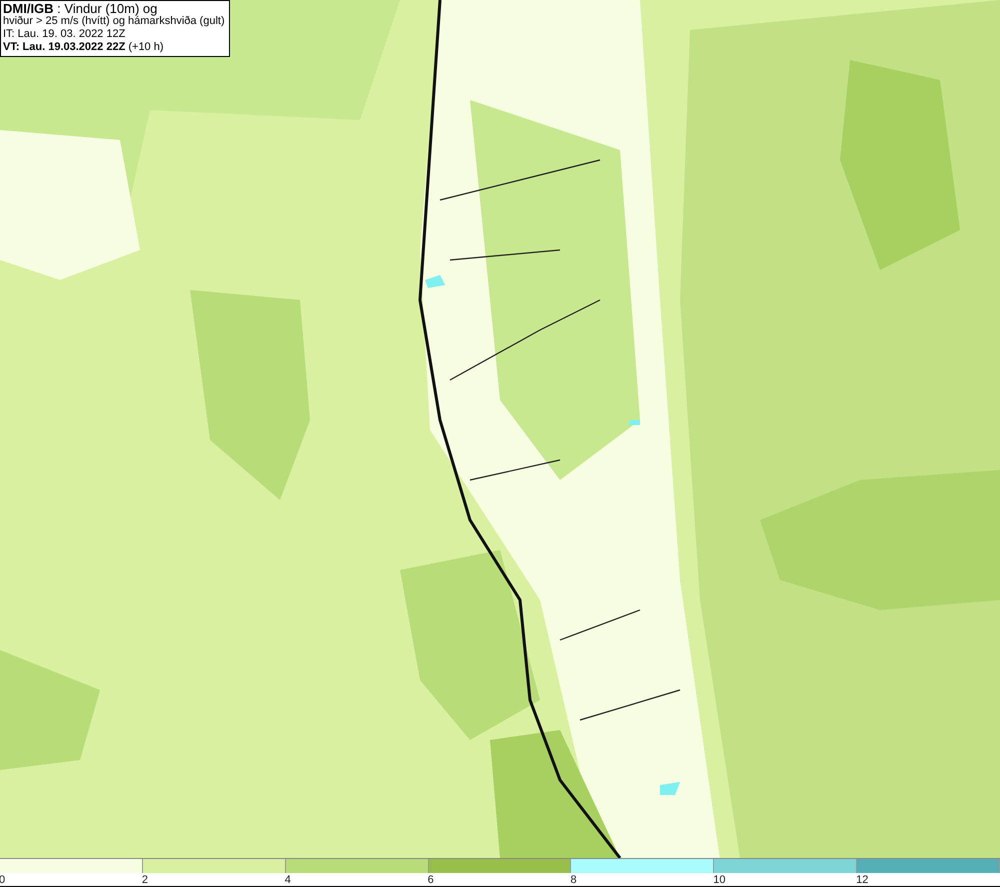 This screenshot has height=887, width=1000. What do you see at coordinates (145, 880) in the screenshot?
I see `legend-label: 2` at bounding box center [145, 880].